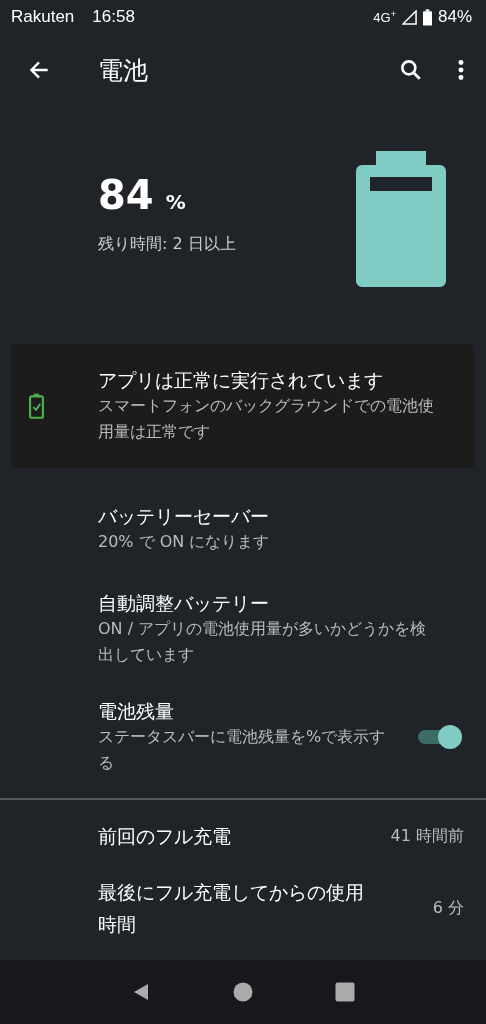  Describe the element at coordinates (123, 70) in the screenshot. I see `page-title: 電池` at that location.